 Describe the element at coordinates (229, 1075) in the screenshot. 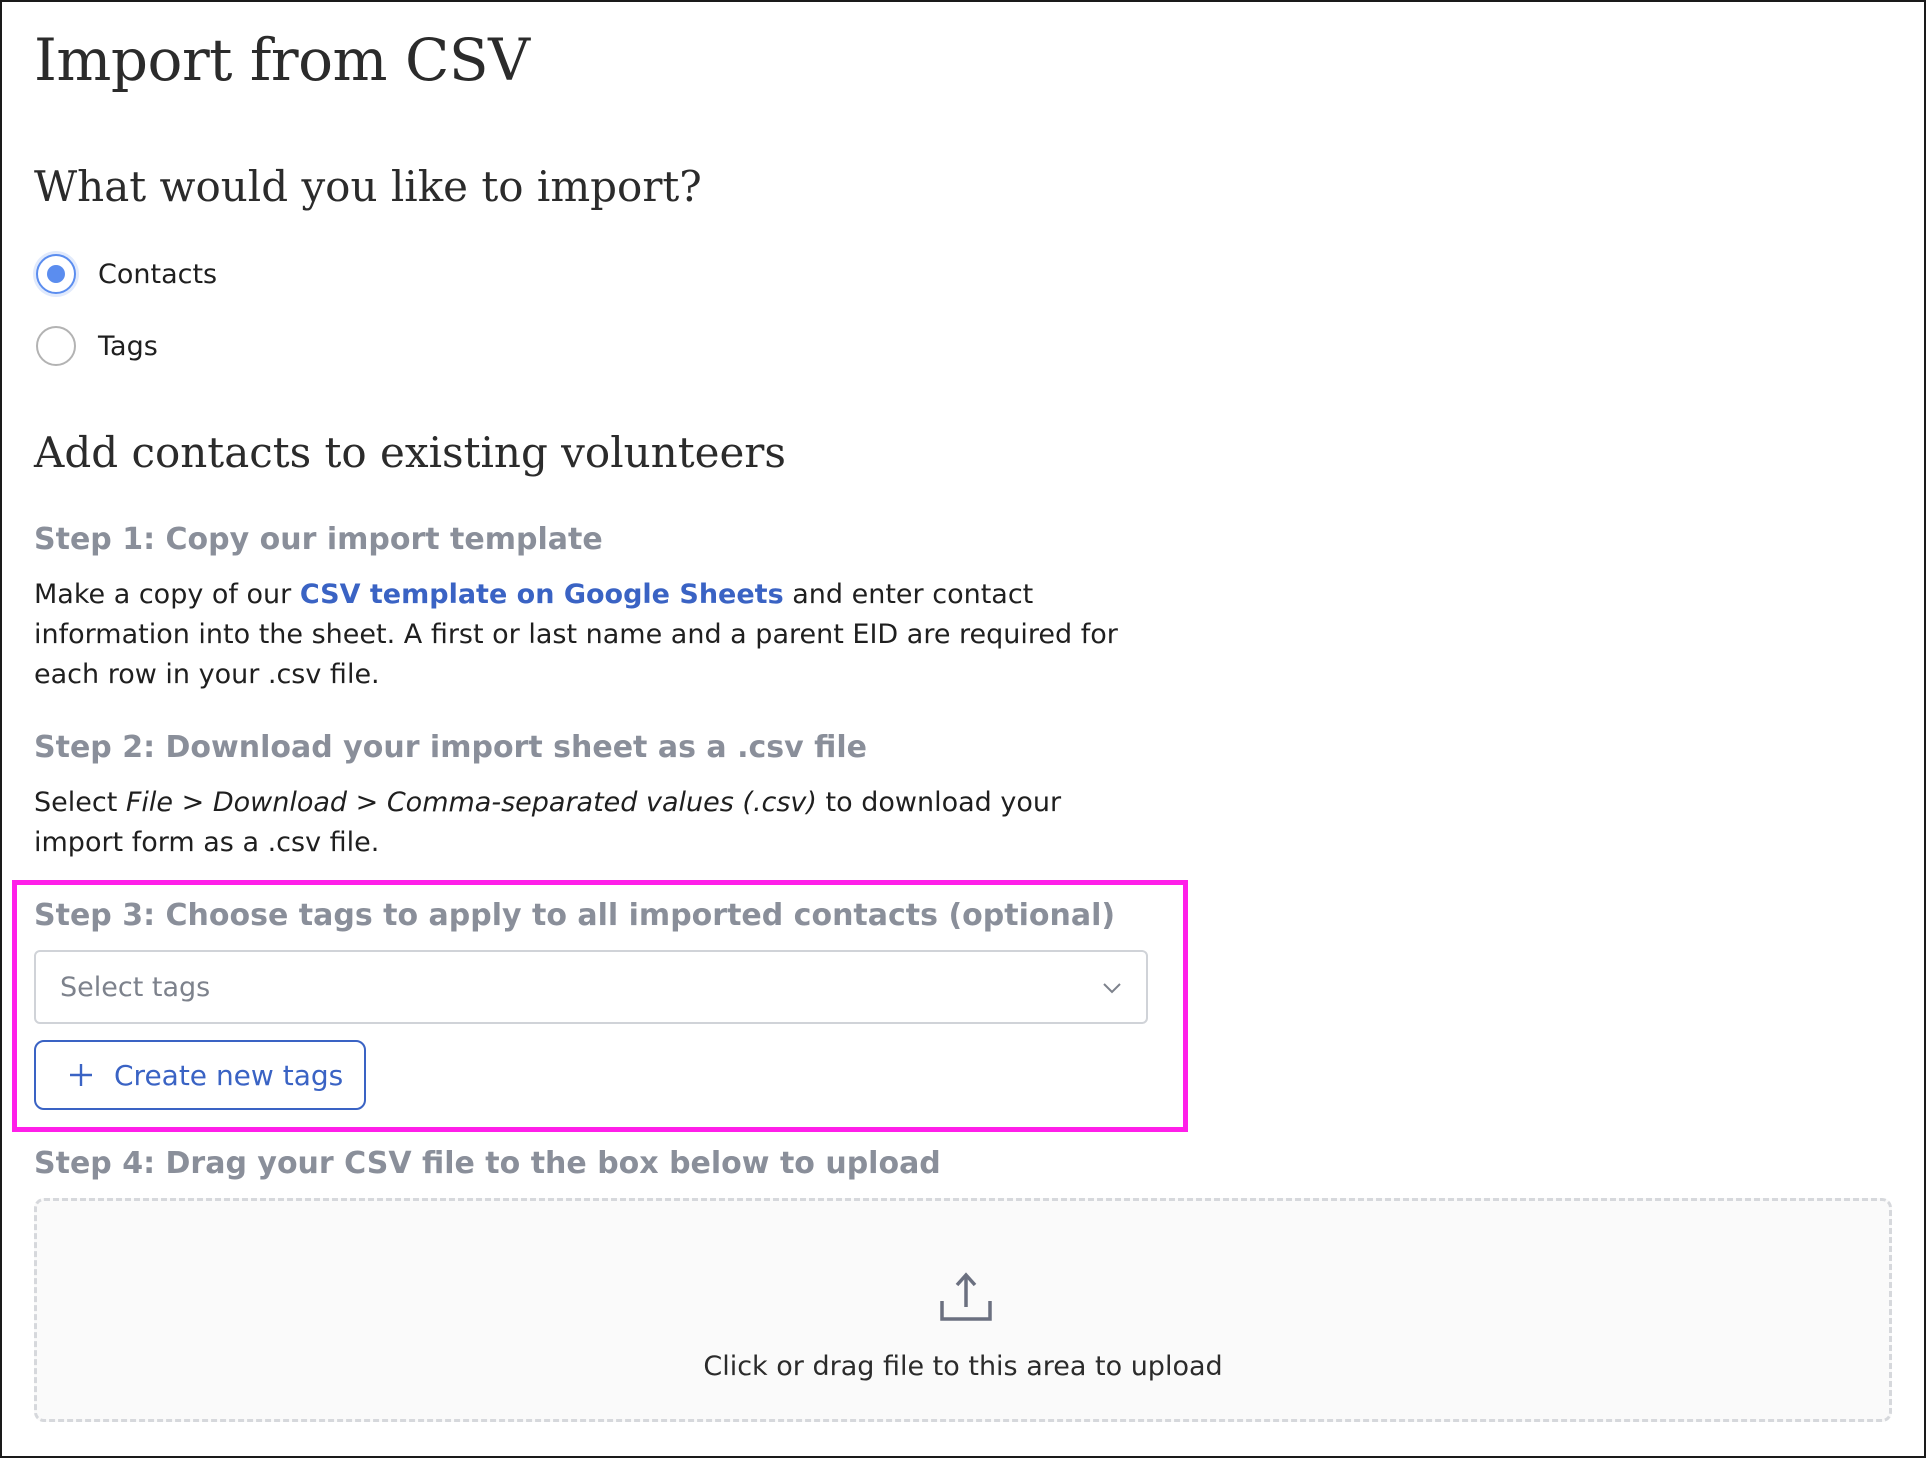

I see `create-new-tags-label: Create new tags` at that location.